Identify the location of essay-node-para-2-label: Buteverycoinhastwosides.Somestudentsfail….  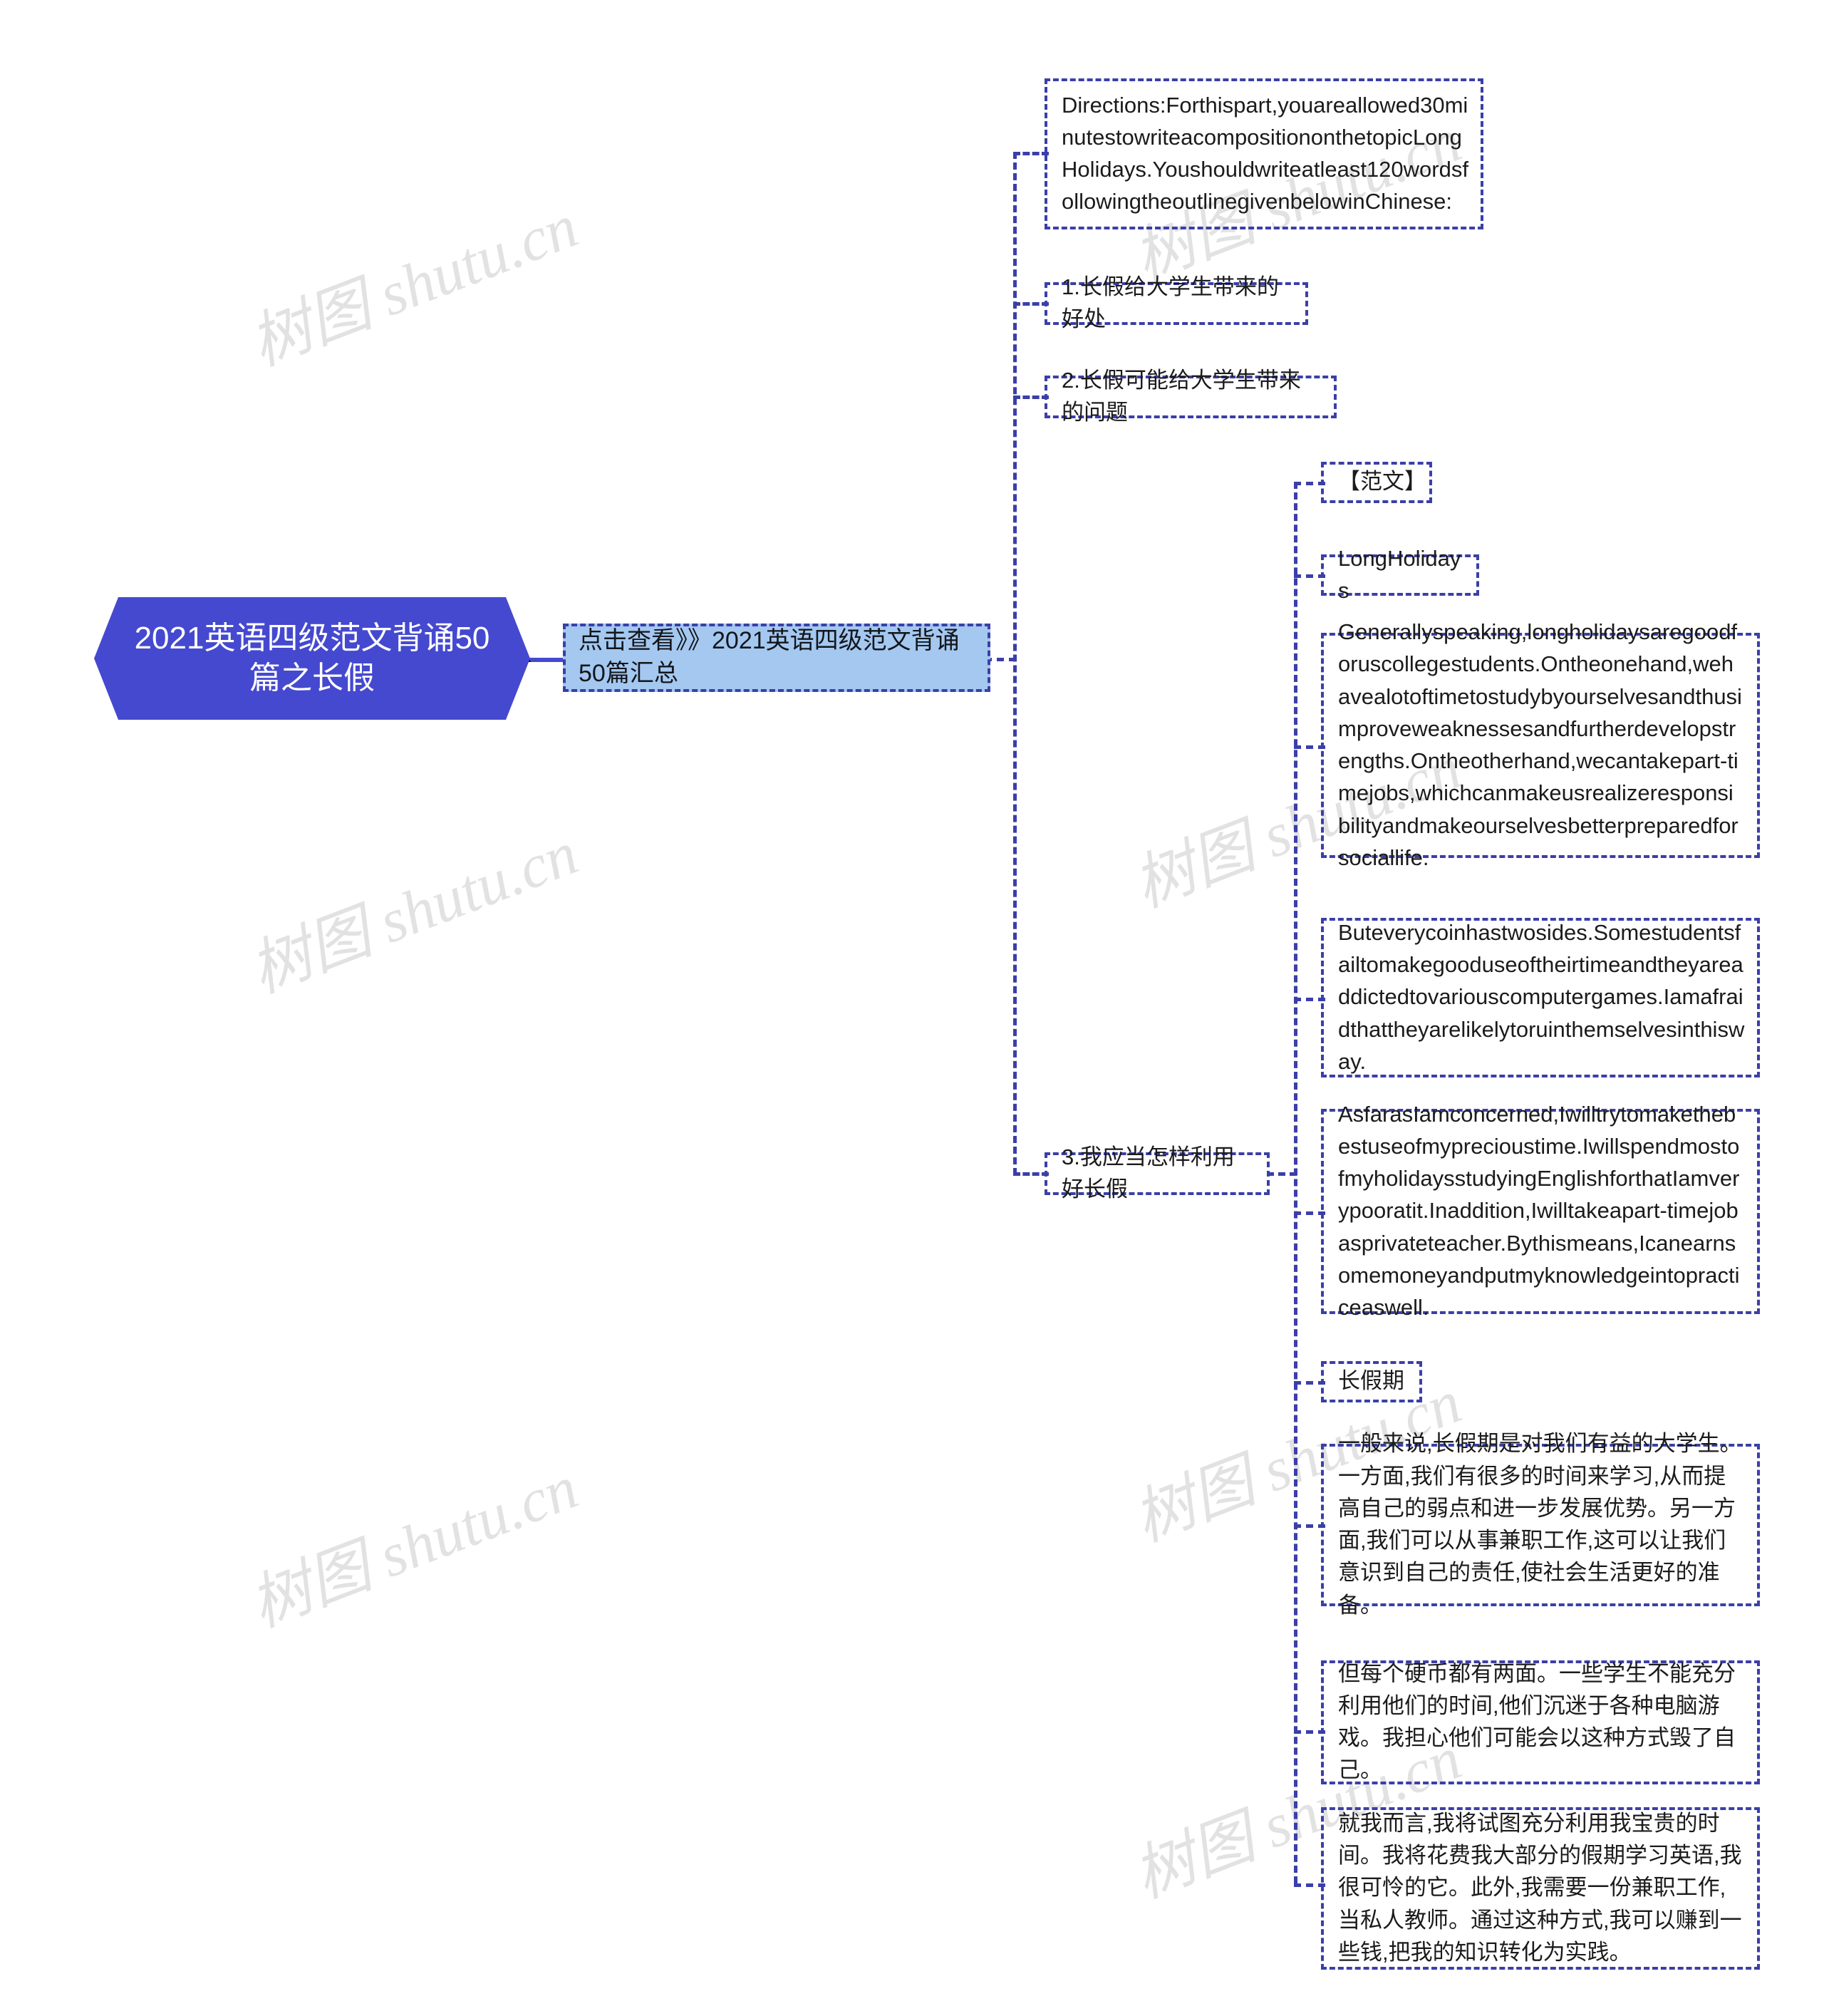
(1541, 996).